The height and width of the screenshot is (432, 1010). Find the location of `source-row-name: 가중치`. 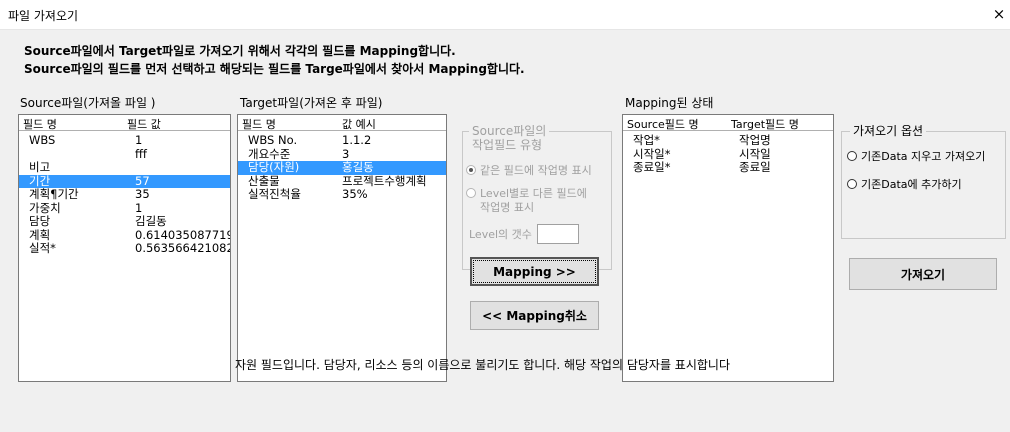

source-row-name: 가중치 is located at coordinates (45, 207).